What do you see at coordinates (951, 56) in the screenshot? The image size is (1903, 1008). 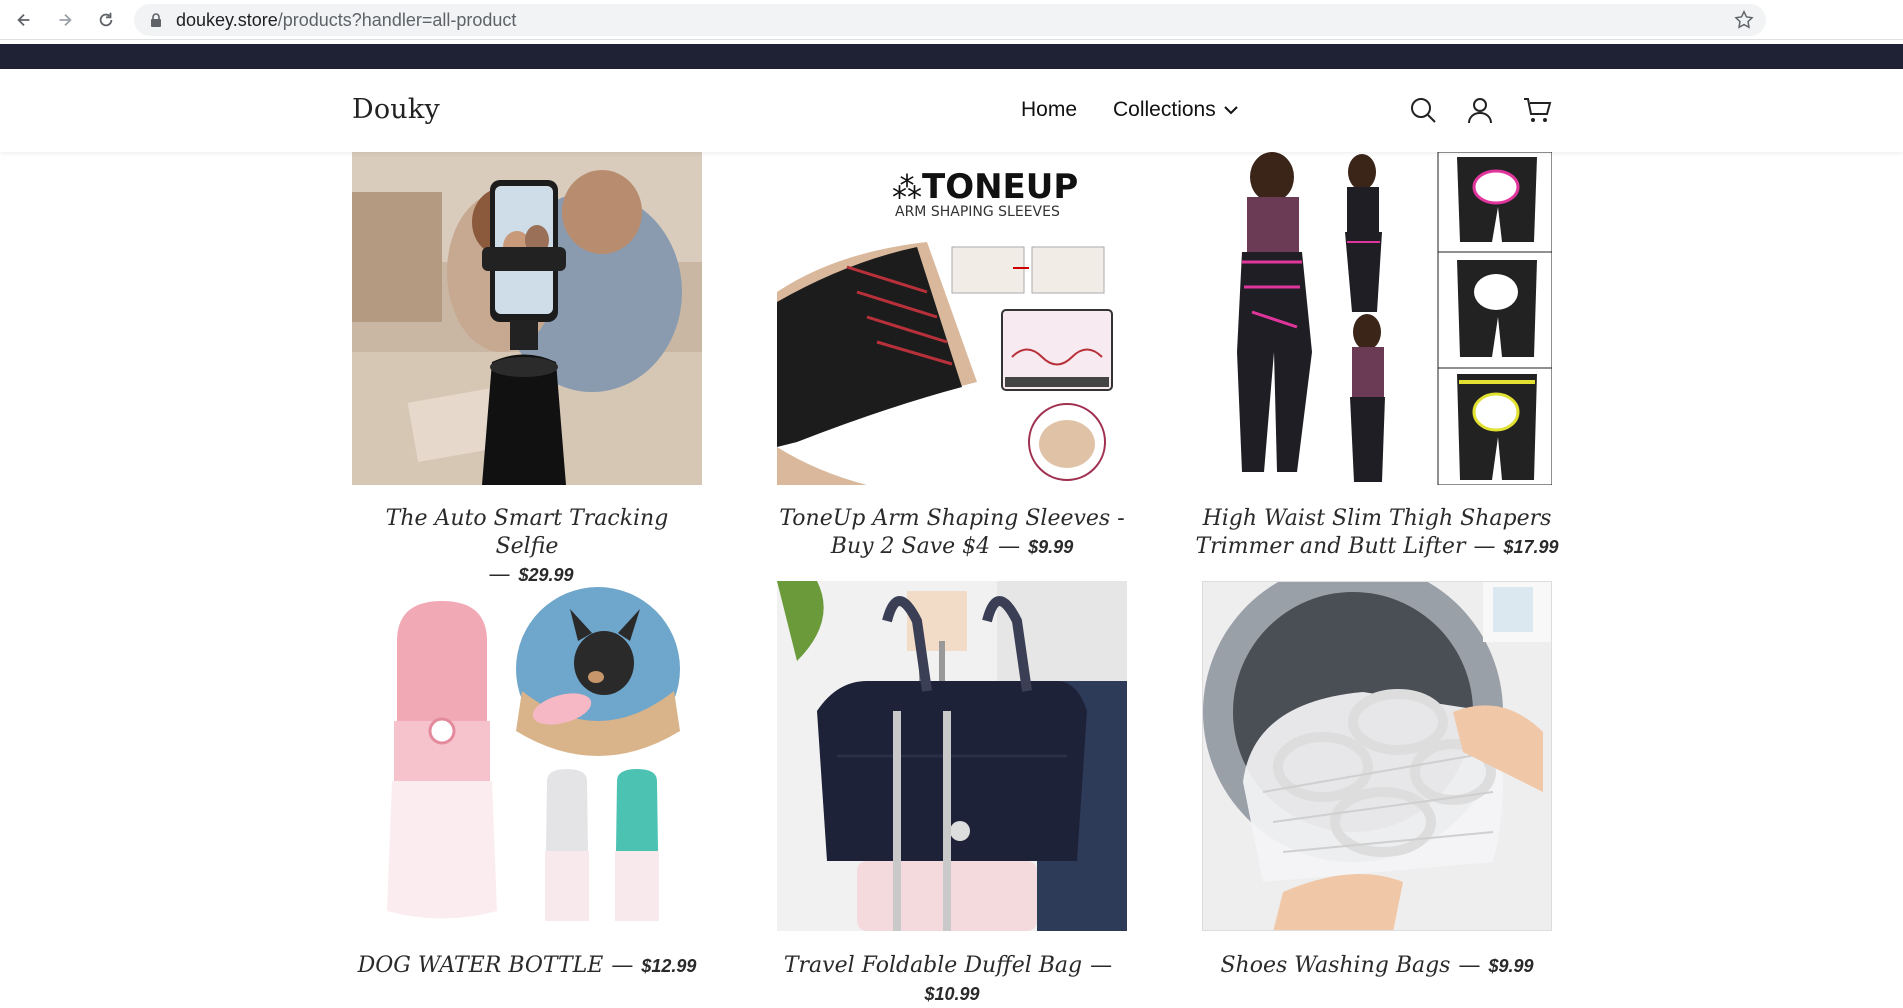 I see `announcement-bar` at bounding box center [951, 56].